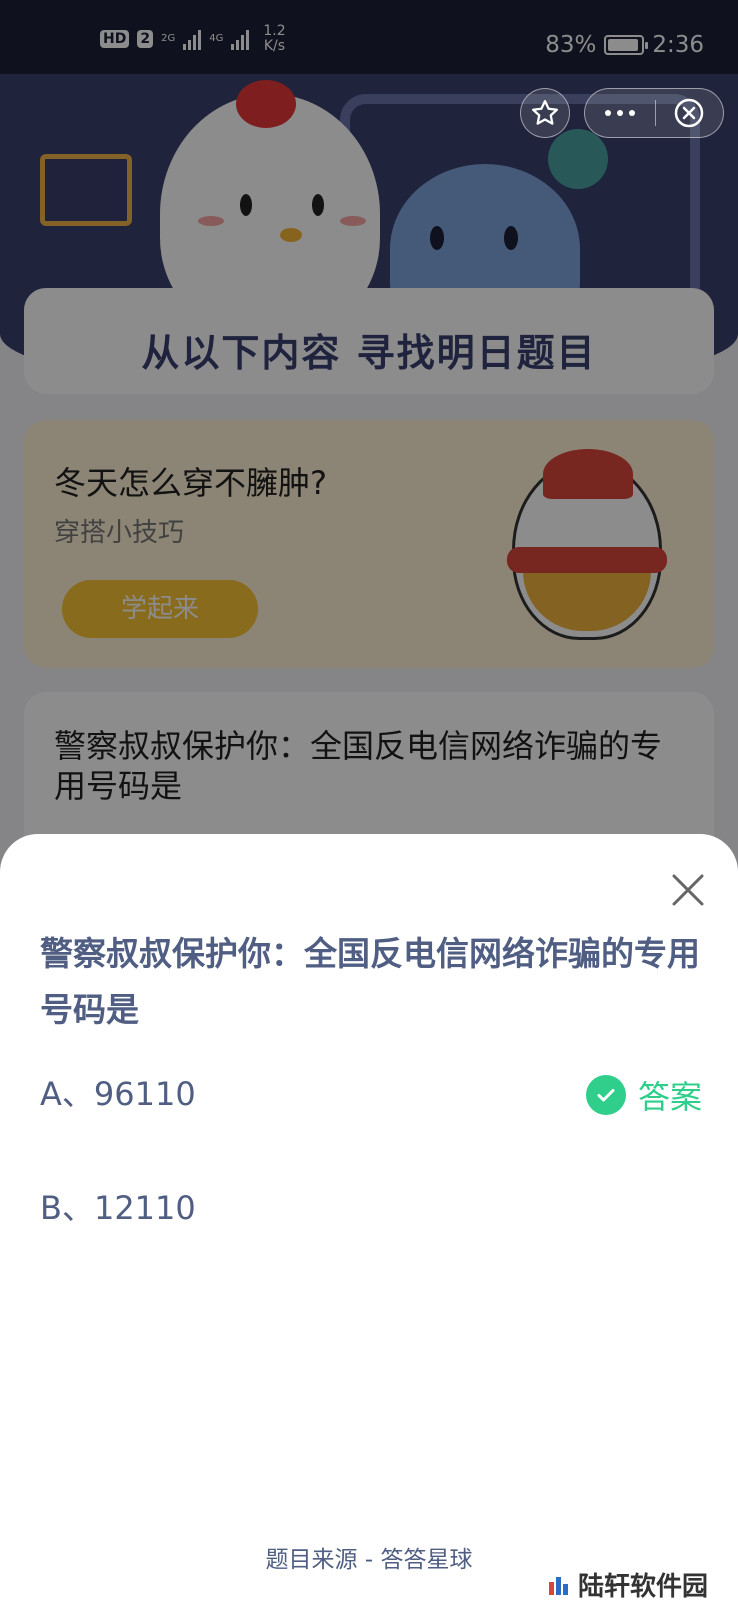 The image size is (738, 1600). I want to click on answer-label: 答案, so click(669, 1097).